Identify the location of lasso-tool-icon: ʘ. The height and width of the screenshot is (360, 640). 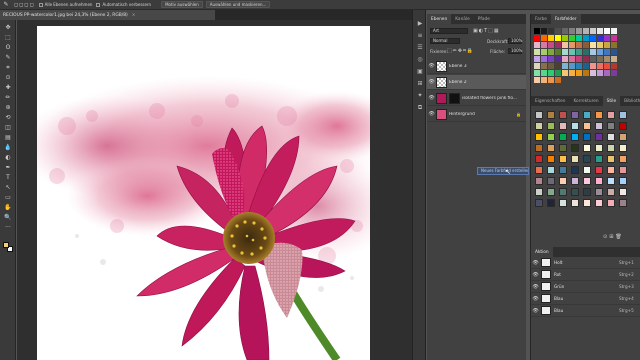
(8, 48).